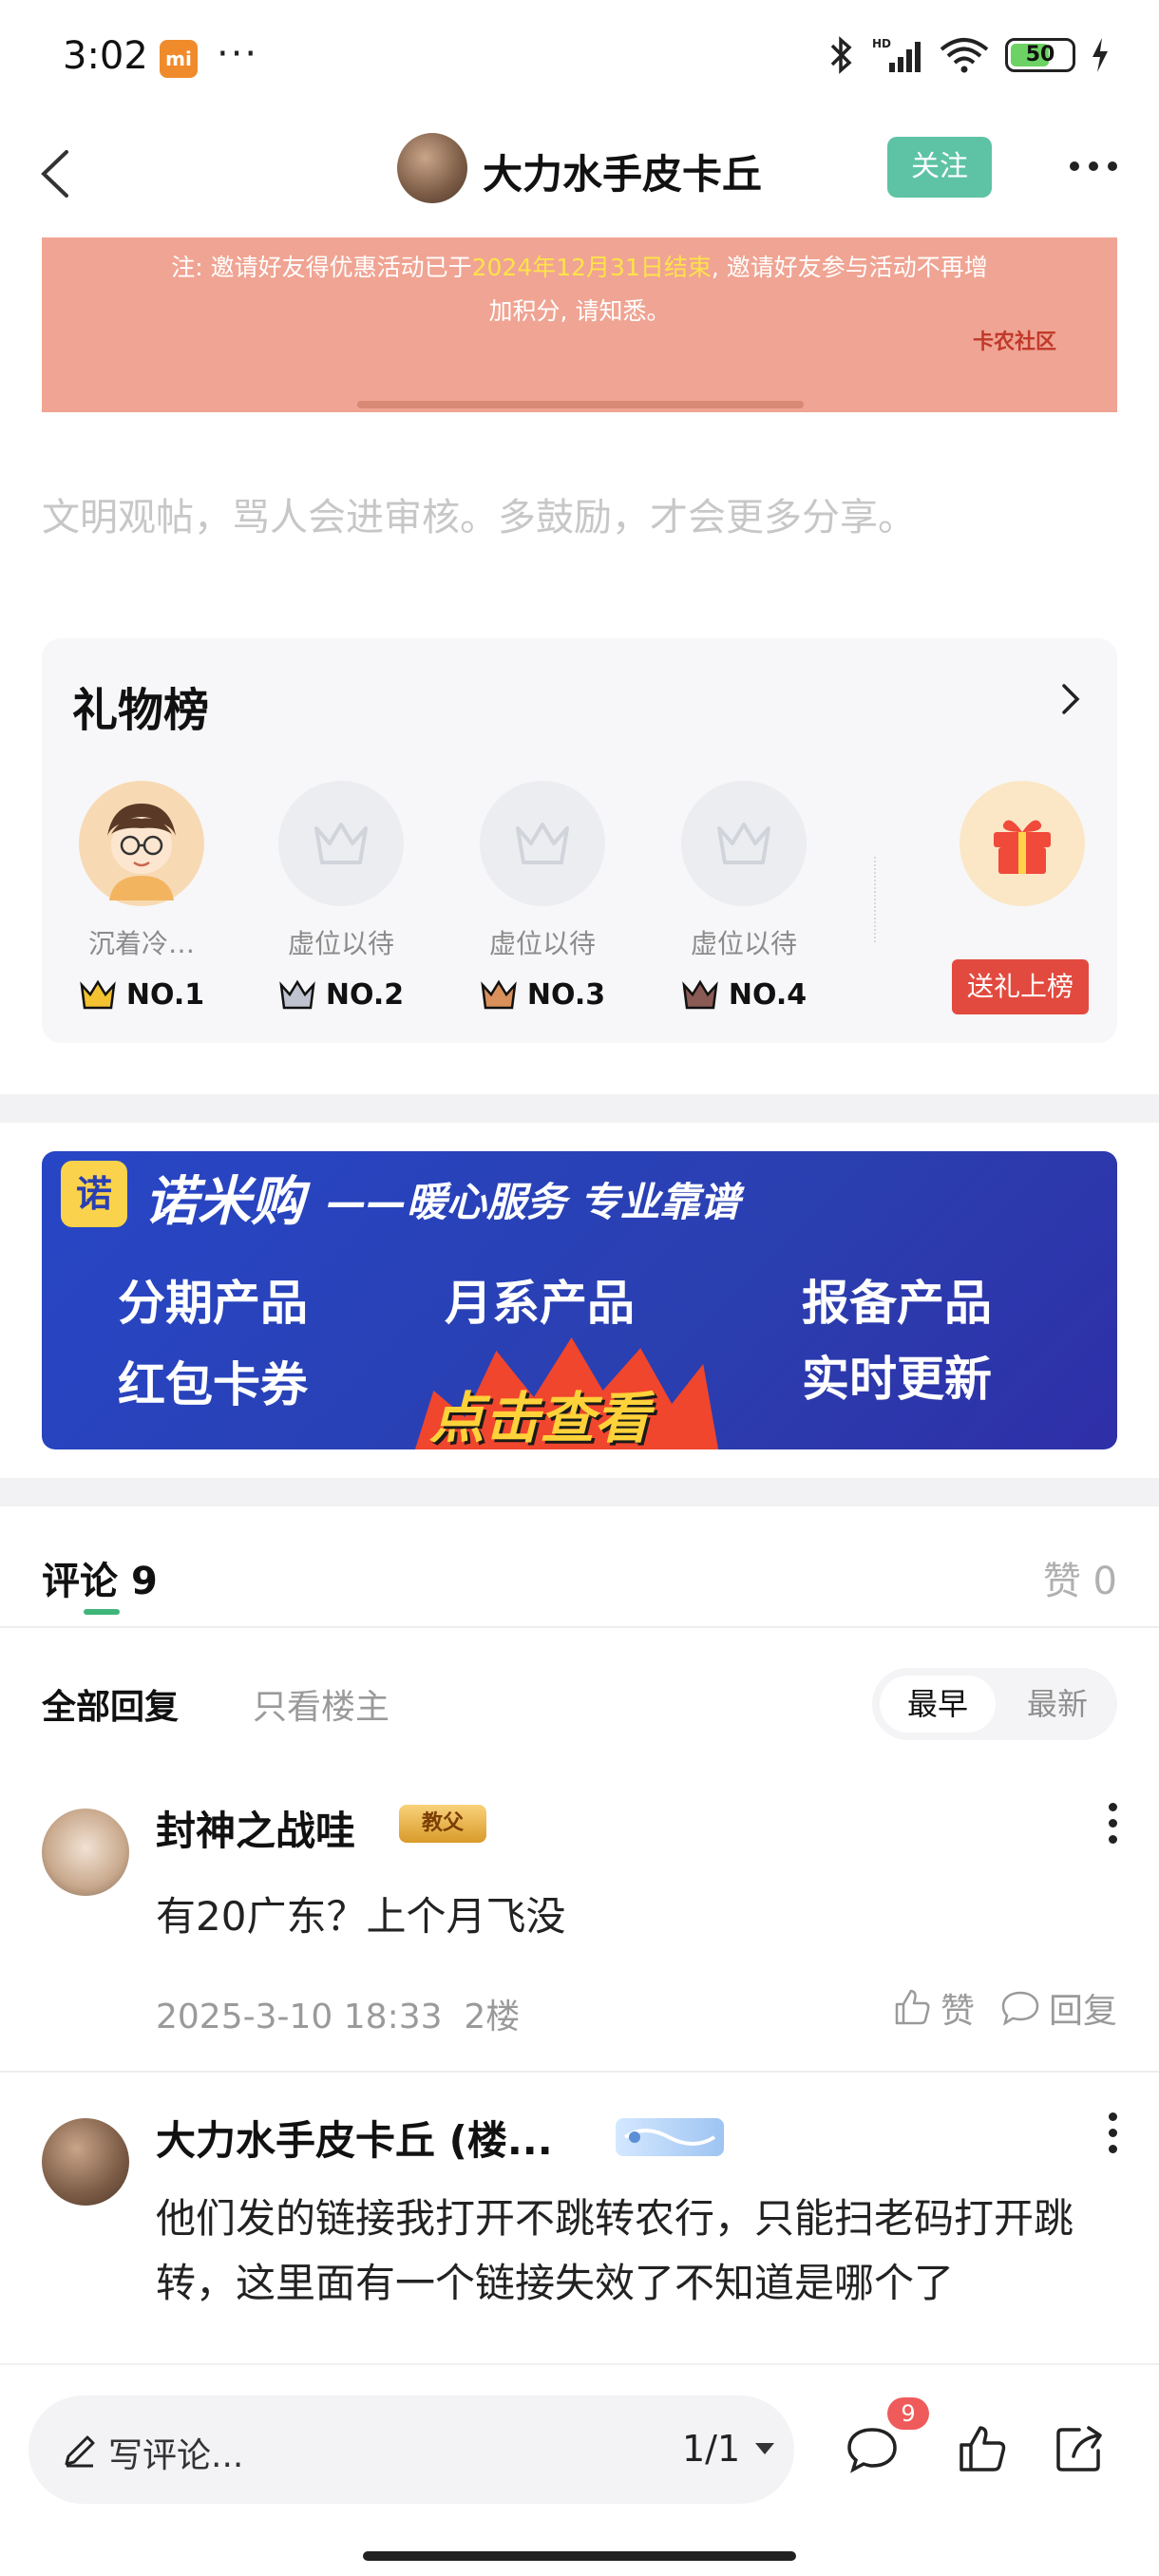 This screenshot has height=2576, width=1159. Describe the element at coordinates (875, 899) in the screenshot. I see `gift-divider` at that location.